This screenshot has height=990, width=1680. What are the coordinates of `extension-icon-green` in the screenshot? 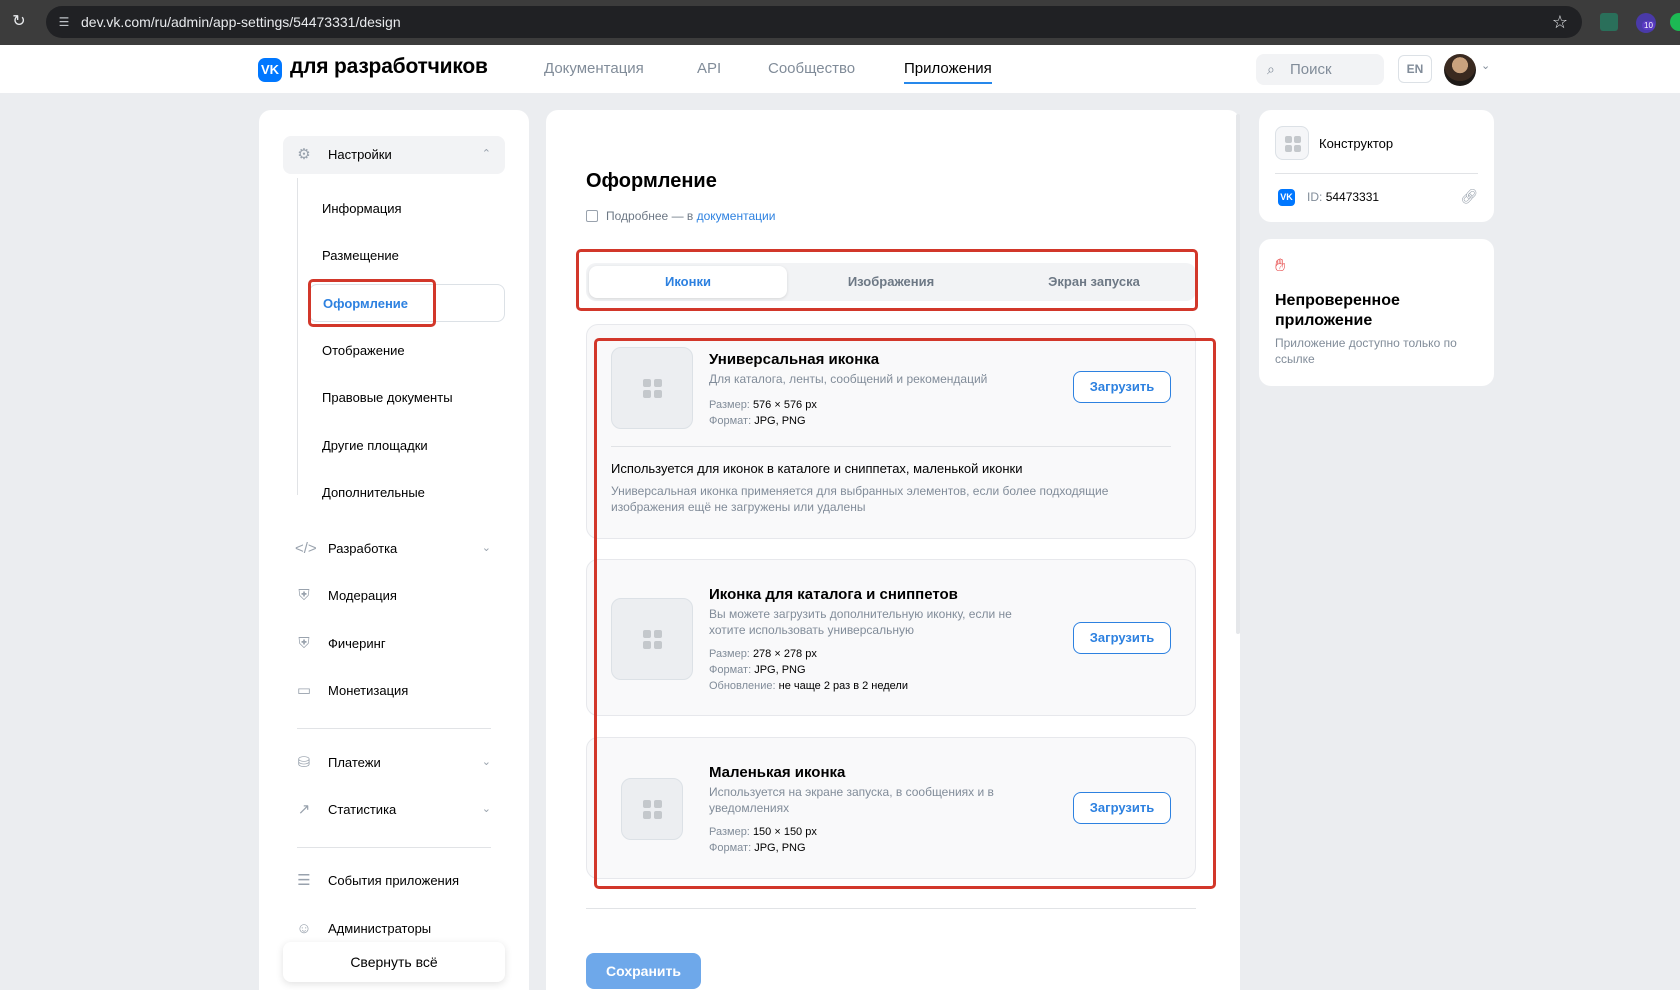 It's located at (1675, 22).